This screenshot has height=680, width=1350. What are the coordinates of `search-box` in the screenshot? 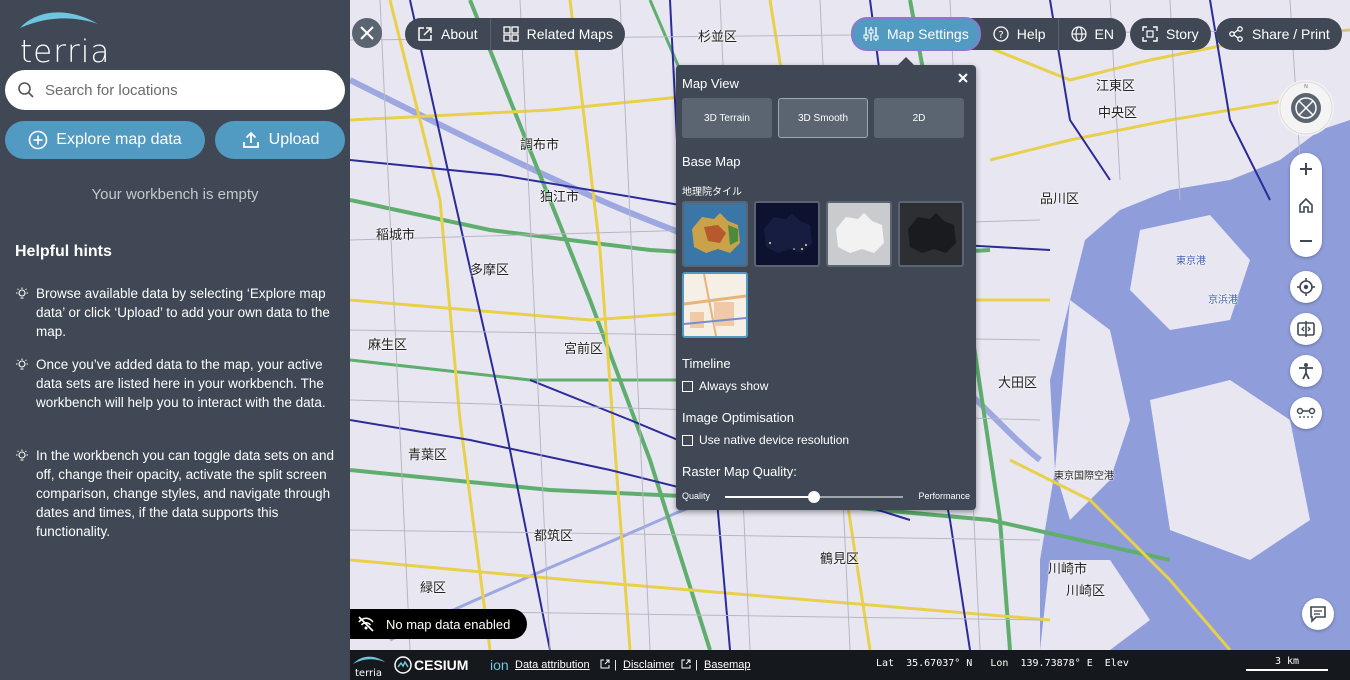 It's located at (175, 90).